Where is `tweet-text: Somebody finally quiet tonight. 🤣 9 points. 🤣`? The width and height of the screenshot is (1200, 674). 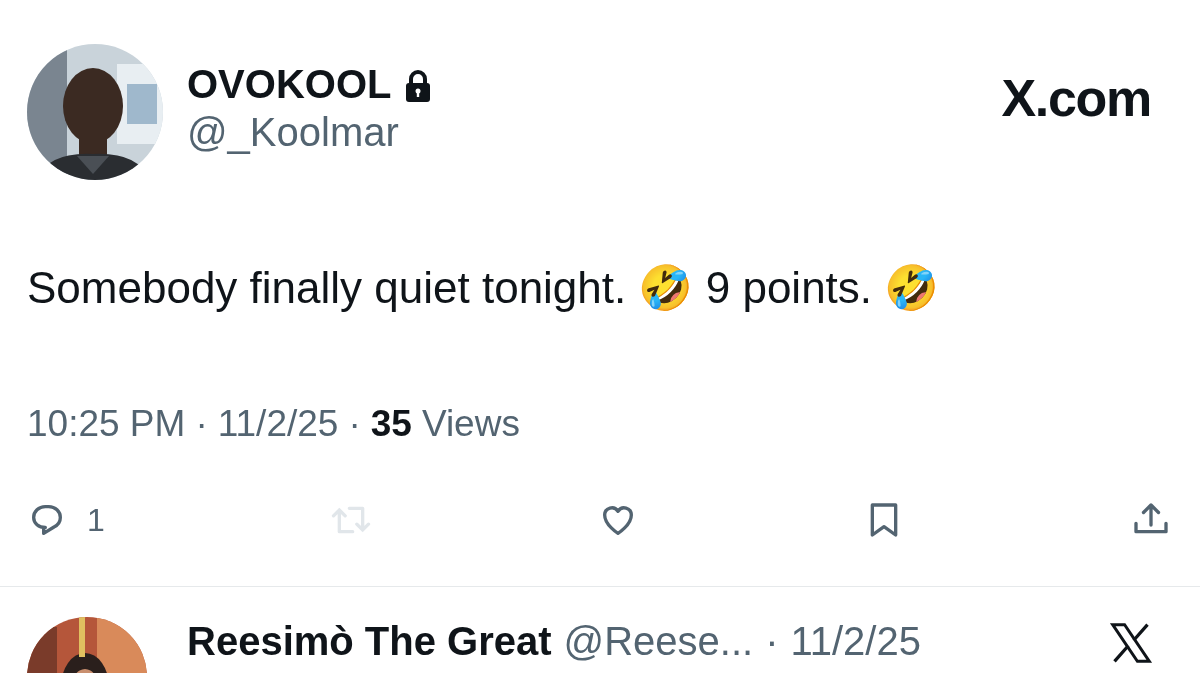
tweet-text: Somebody finally quiet tonight. 🤣 9 points. 🤣 is located at coordinates (484, 288).